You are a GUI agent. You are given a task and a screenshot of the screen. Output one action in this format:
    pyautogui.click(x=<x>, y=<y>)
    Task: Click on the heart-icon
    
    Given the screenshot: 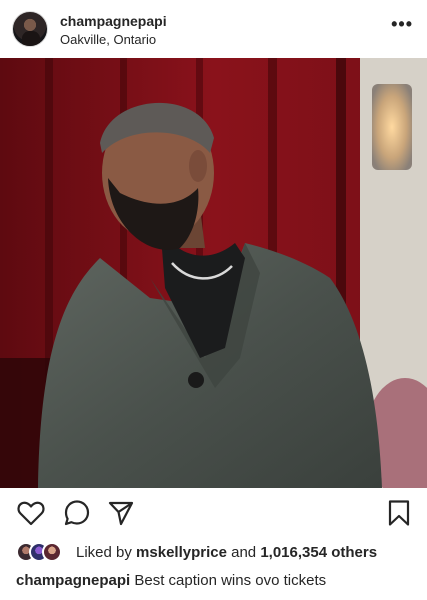 What is the action you would take?
    pyautogui.click(x=31, y=513)
    